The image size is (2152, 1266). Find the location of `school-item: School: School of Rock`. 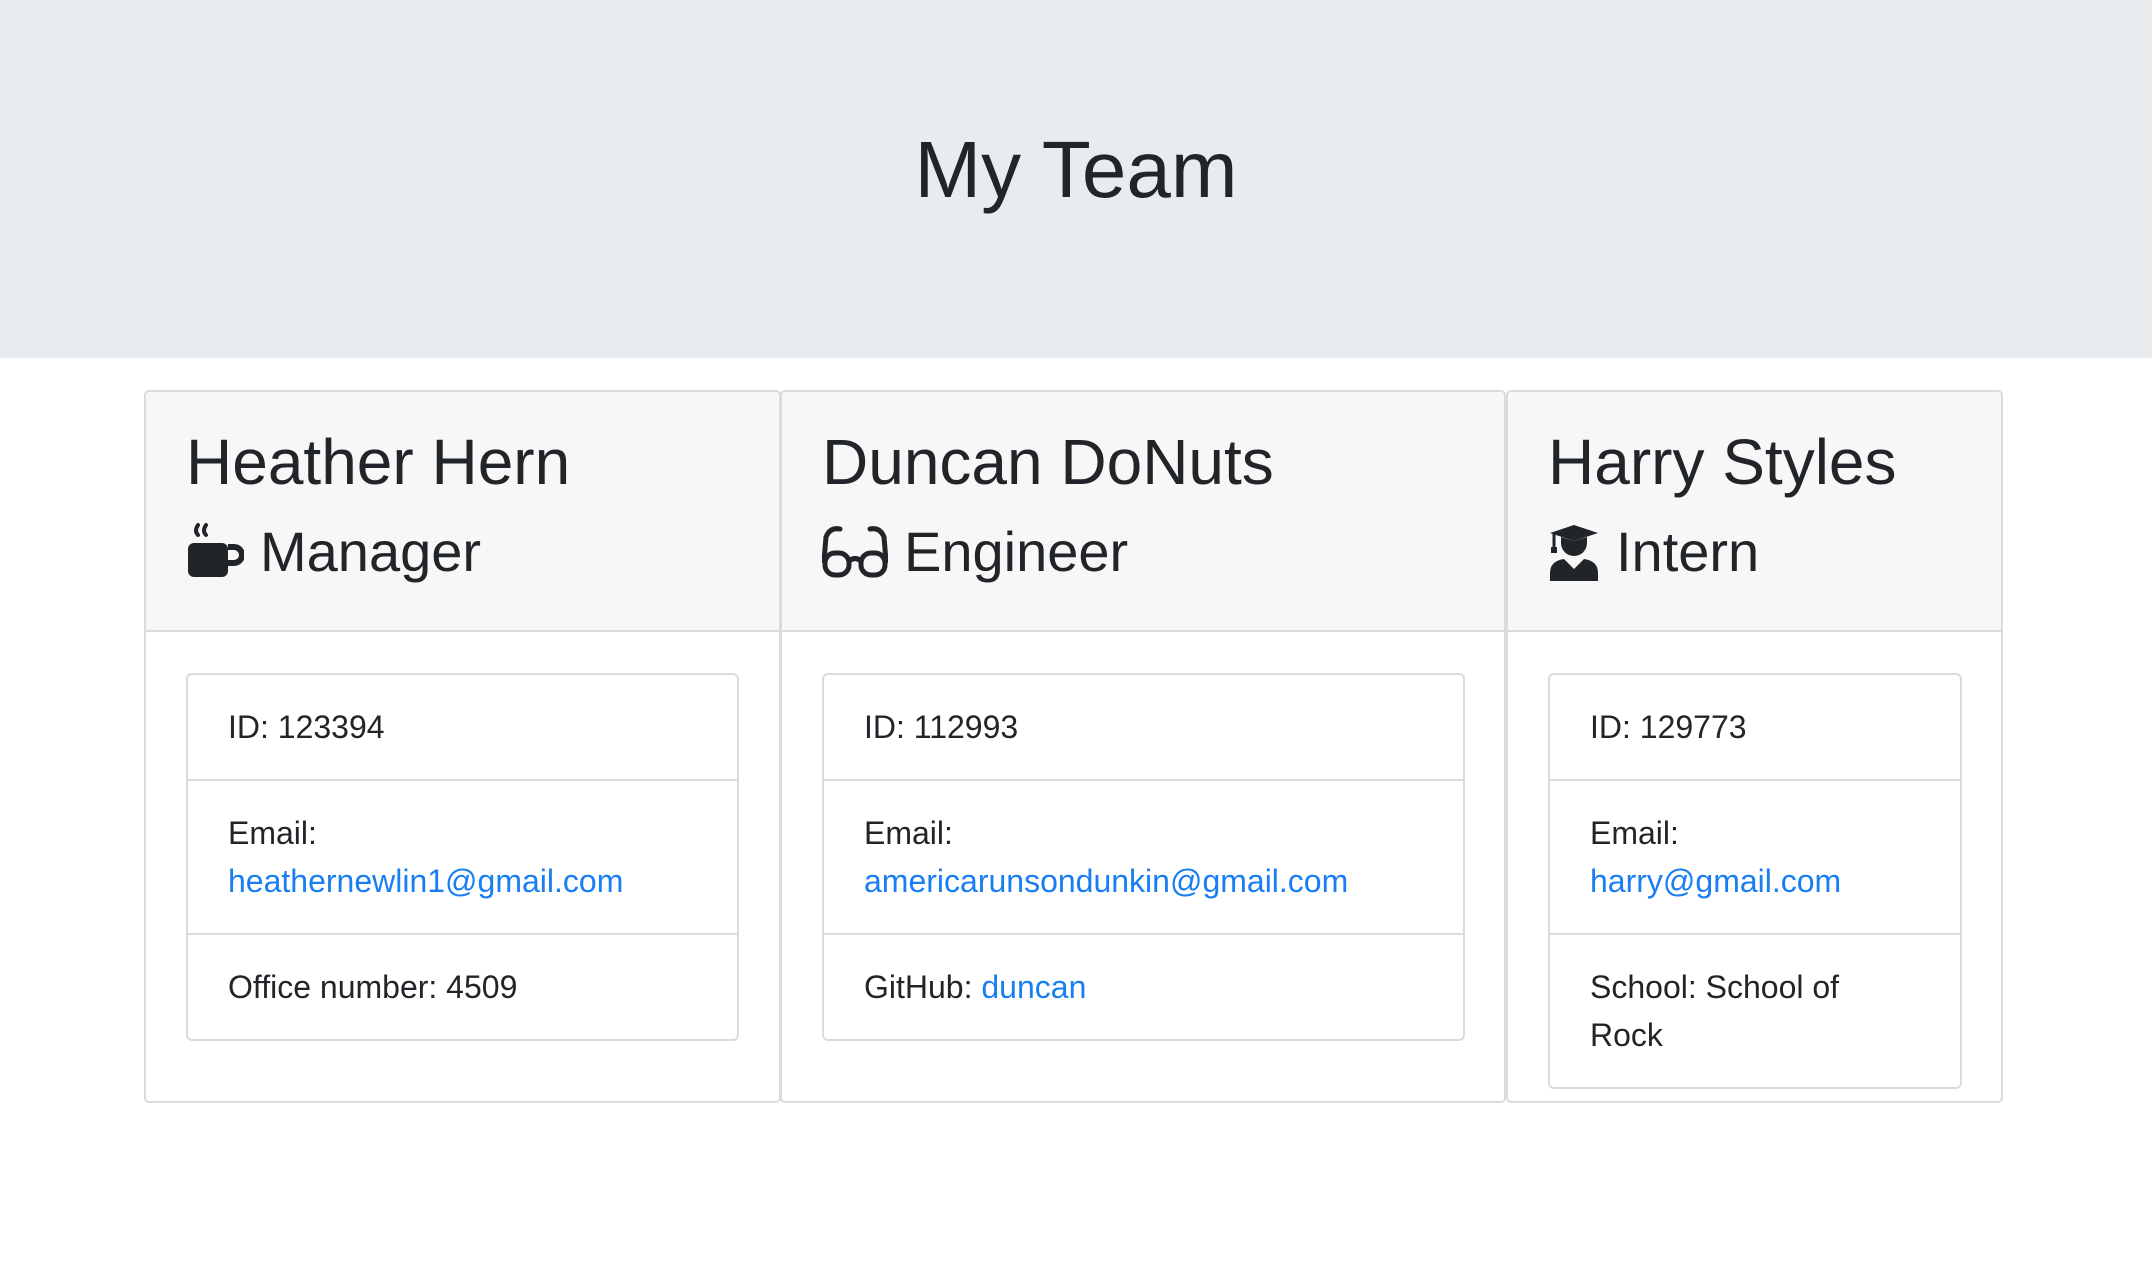

school-item: School: School of Rock is located at coordinates (1755, 1011).